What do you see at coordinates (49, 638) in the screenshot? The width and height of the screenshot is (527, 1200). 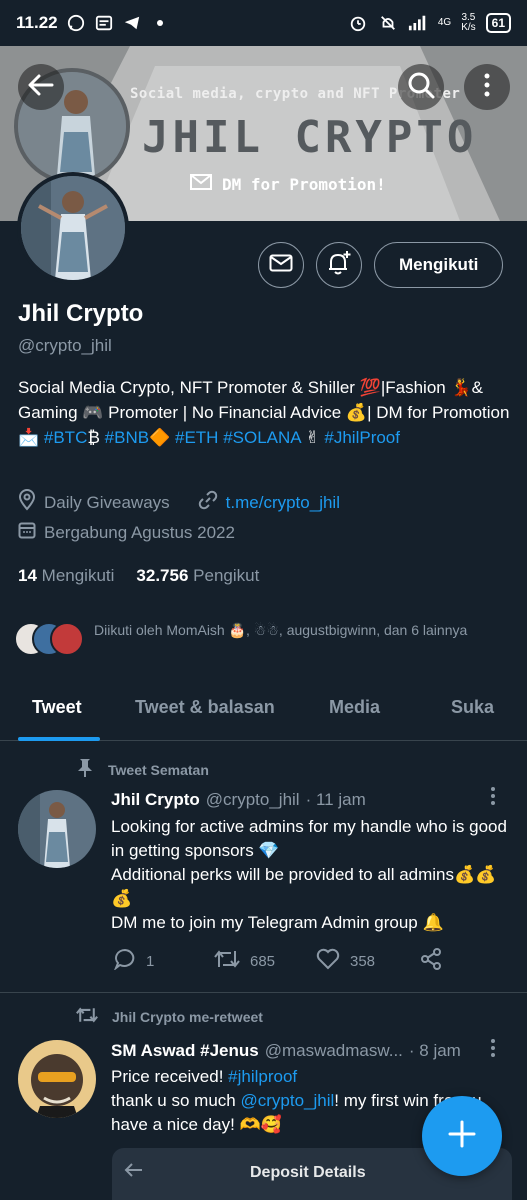 I see `follower-avatars` at bounding box center [49, 638].